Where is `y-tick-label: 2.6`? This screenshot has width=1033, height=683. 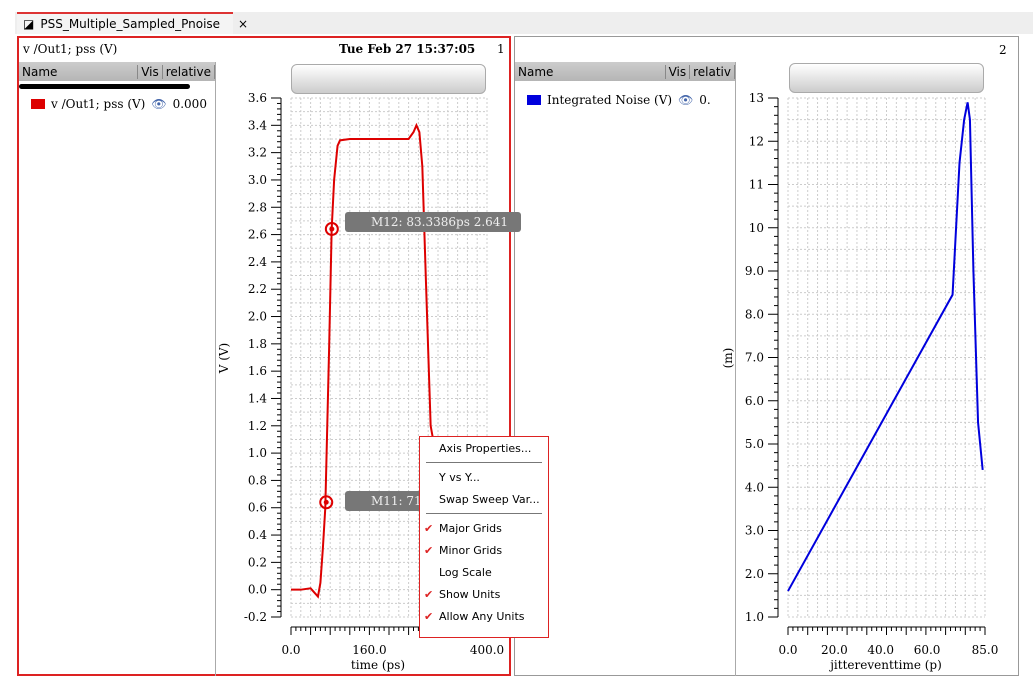
y-tick-label: 2.6 is located at coordinates (257, 235).